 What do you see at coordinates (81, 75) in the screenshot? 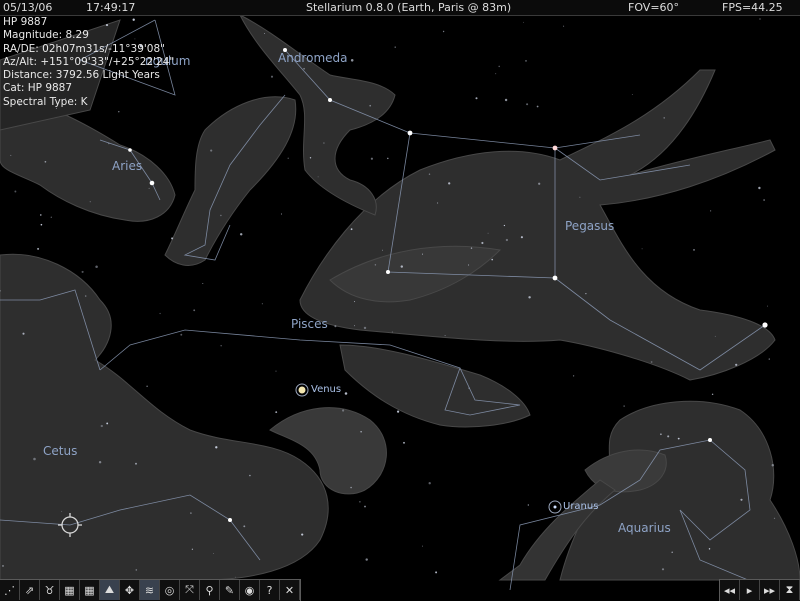
I see `object-distance: Distance: 3792.56 Light Years` at bounding box center [81, 75].